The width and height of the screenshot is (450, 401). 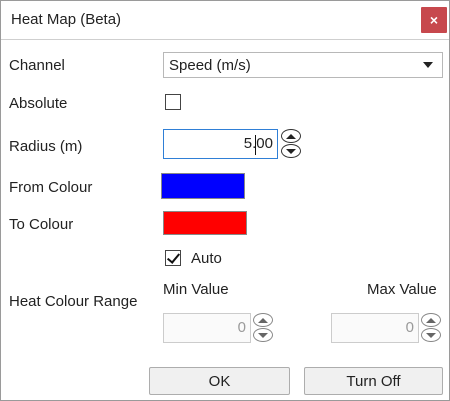 I want to click on absolute-label: Absolute, so click(x=38, y=103).